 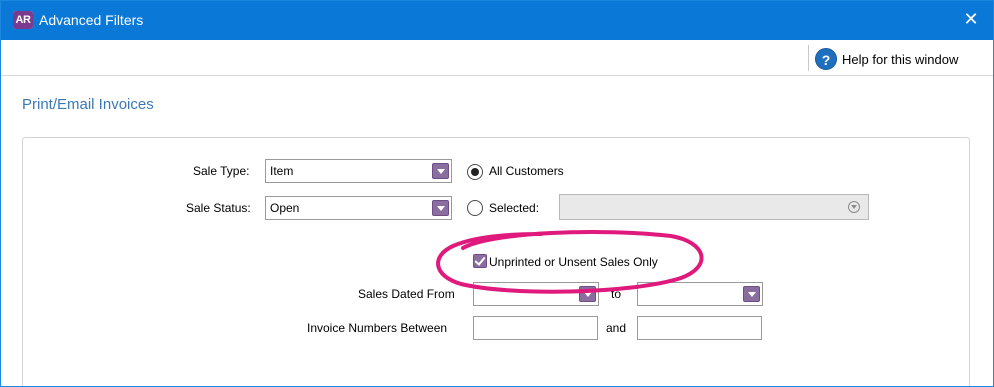 What do you see at coordinates (480, 261) in the screenshot?
I see `unprinted-checkbox` at bounding box center [480, 261].